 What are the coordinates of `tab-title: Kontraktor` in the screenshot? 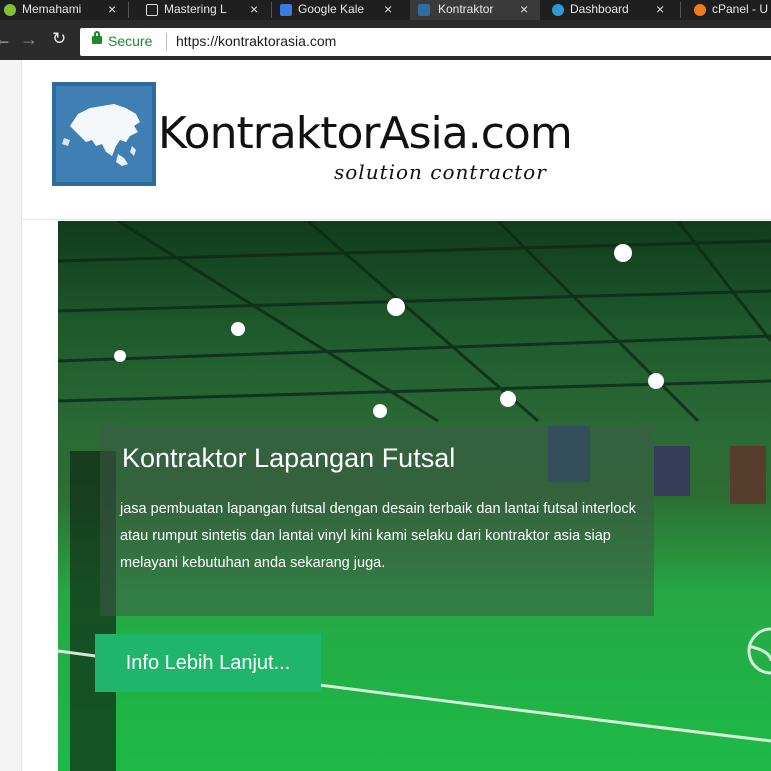 It's located at (466, 9).